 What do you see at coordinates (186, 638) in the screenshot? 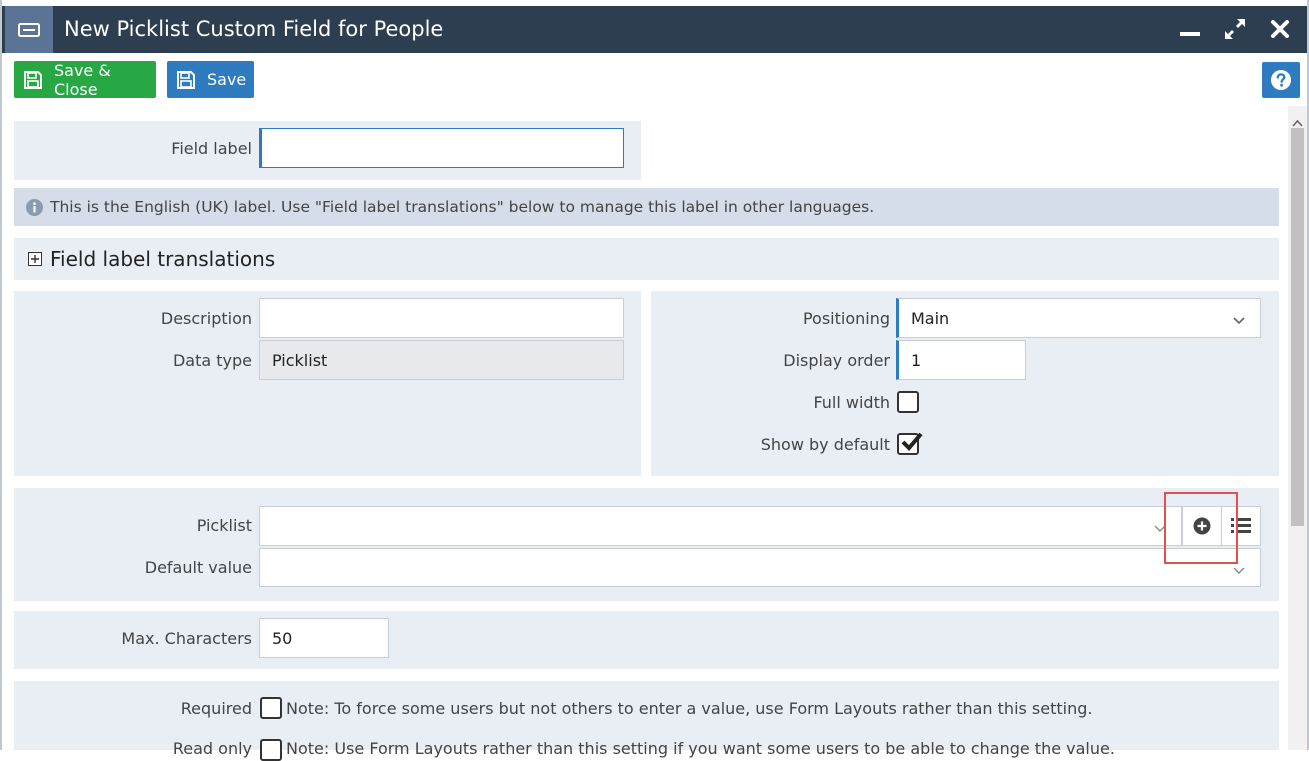
I see `max-characters-label: Max. Characters` at bounding box center [186, 638].